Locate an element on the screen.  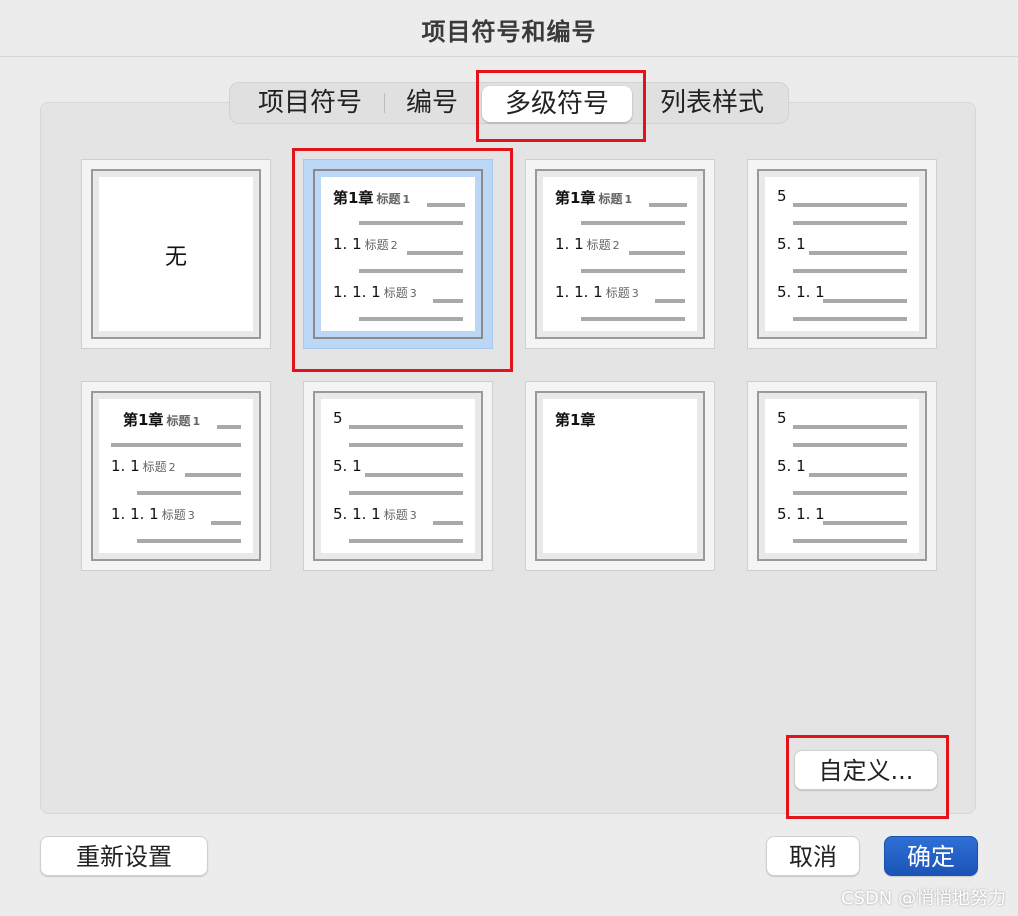
preset-tile-chapter: 第1章 标题 1 1. 1 标题 2 1. 1. 1 标题 3 is located at coordinates (620, 254).